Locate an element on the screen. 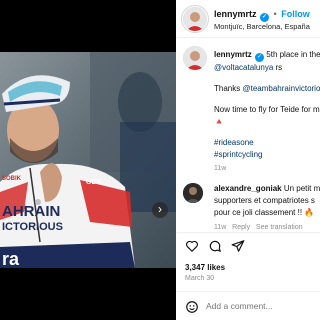 The width and height of the screenshot is (320, 320). post-username-row: lennymrtz ✓ • Follow is located at coordinates (262, 15).